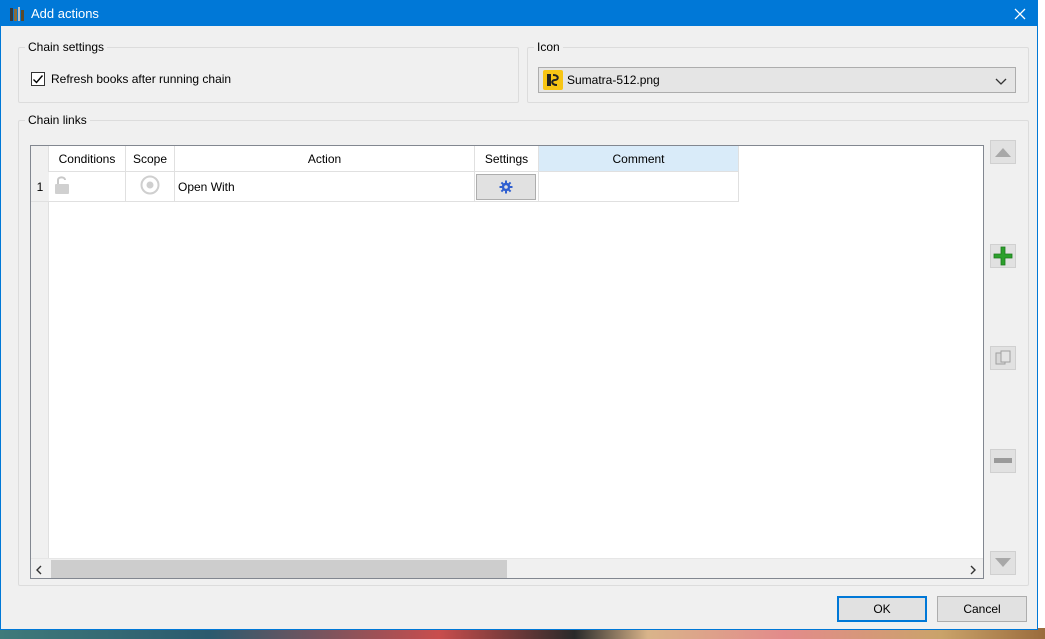 Image resolution: width=1045 pixels, height=639 pixels. I want to click on column-header-action: Action, so click(325, 159).